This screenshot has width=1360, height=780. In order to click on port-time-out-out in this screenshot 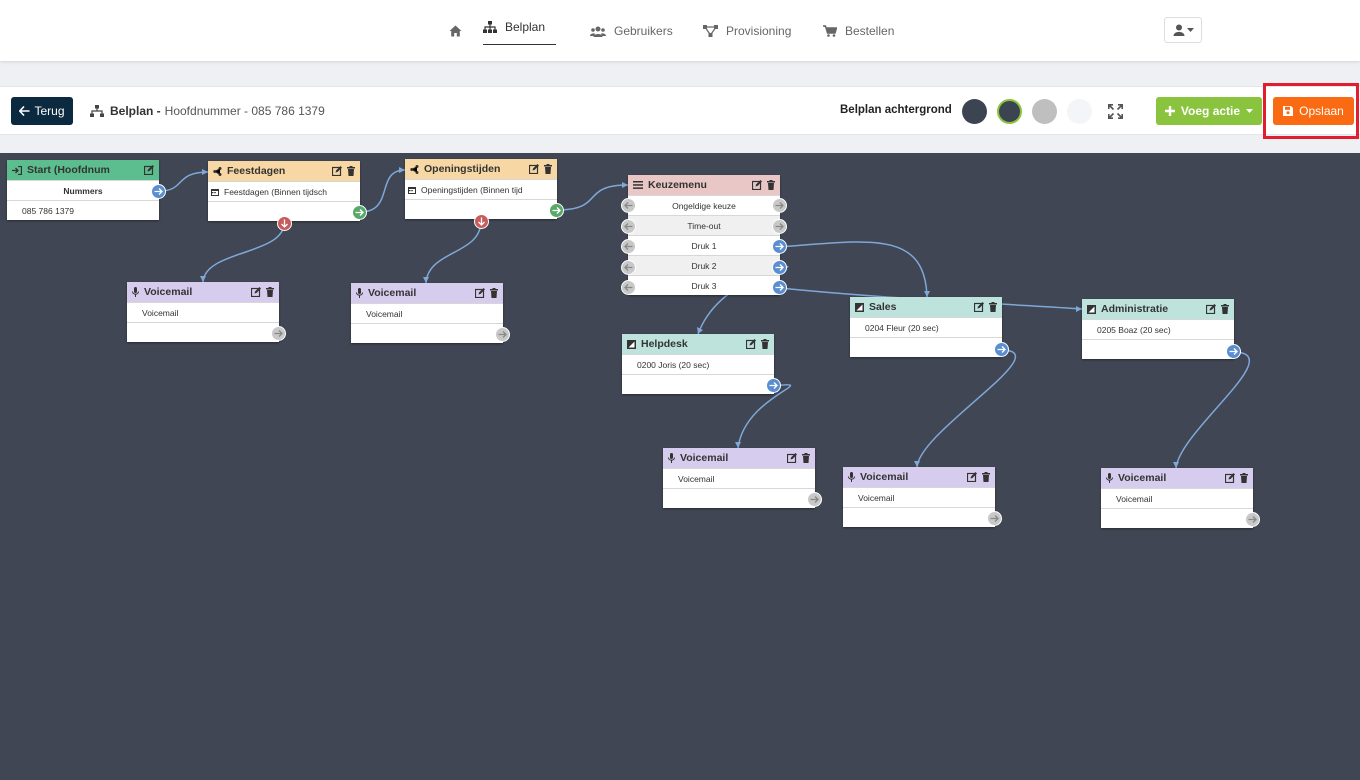, I will do `click(779, 226)`.